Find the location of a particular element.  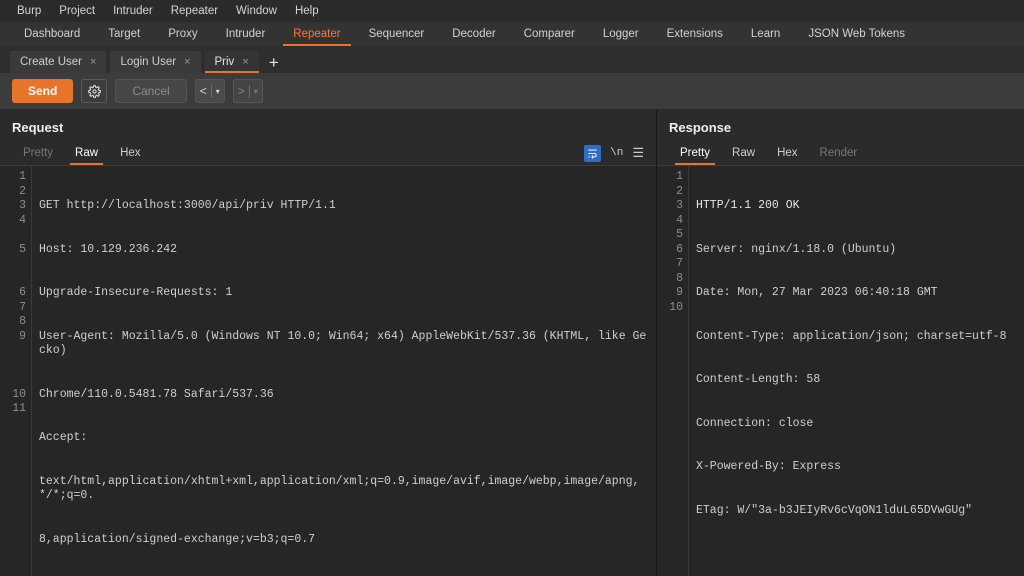

repeater-tab-priv: Priv × is located at coordinates (232, 62).